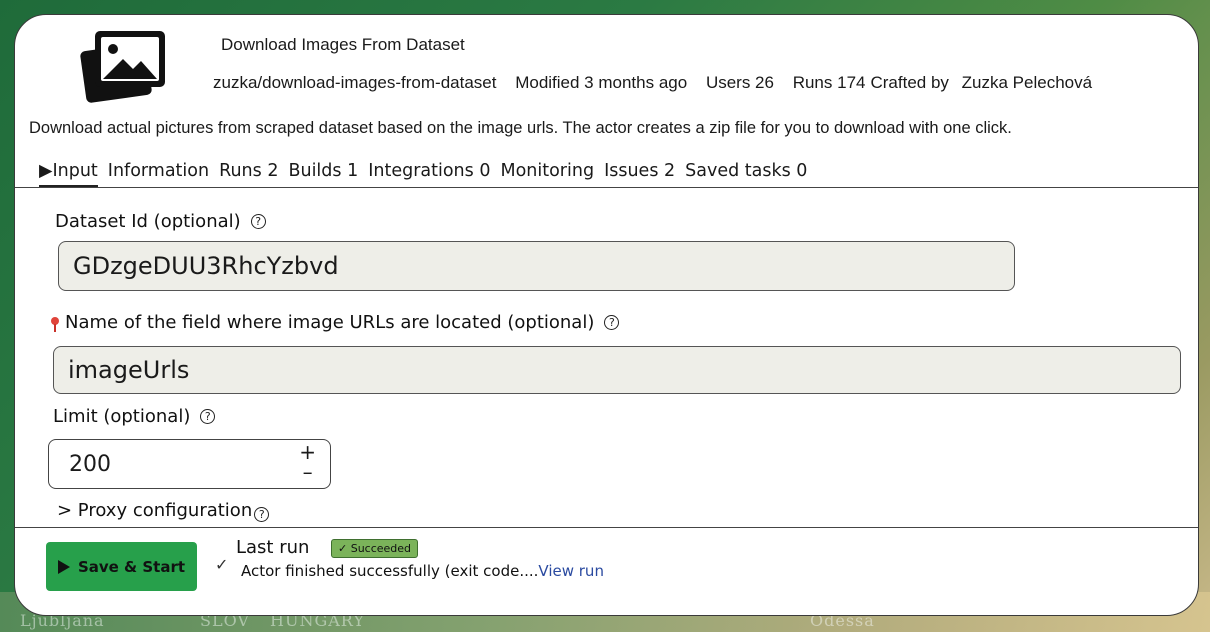  Describe the element at coordinates (273, 547) in the screenshot. I see `last-run-label: Last run` at that location.